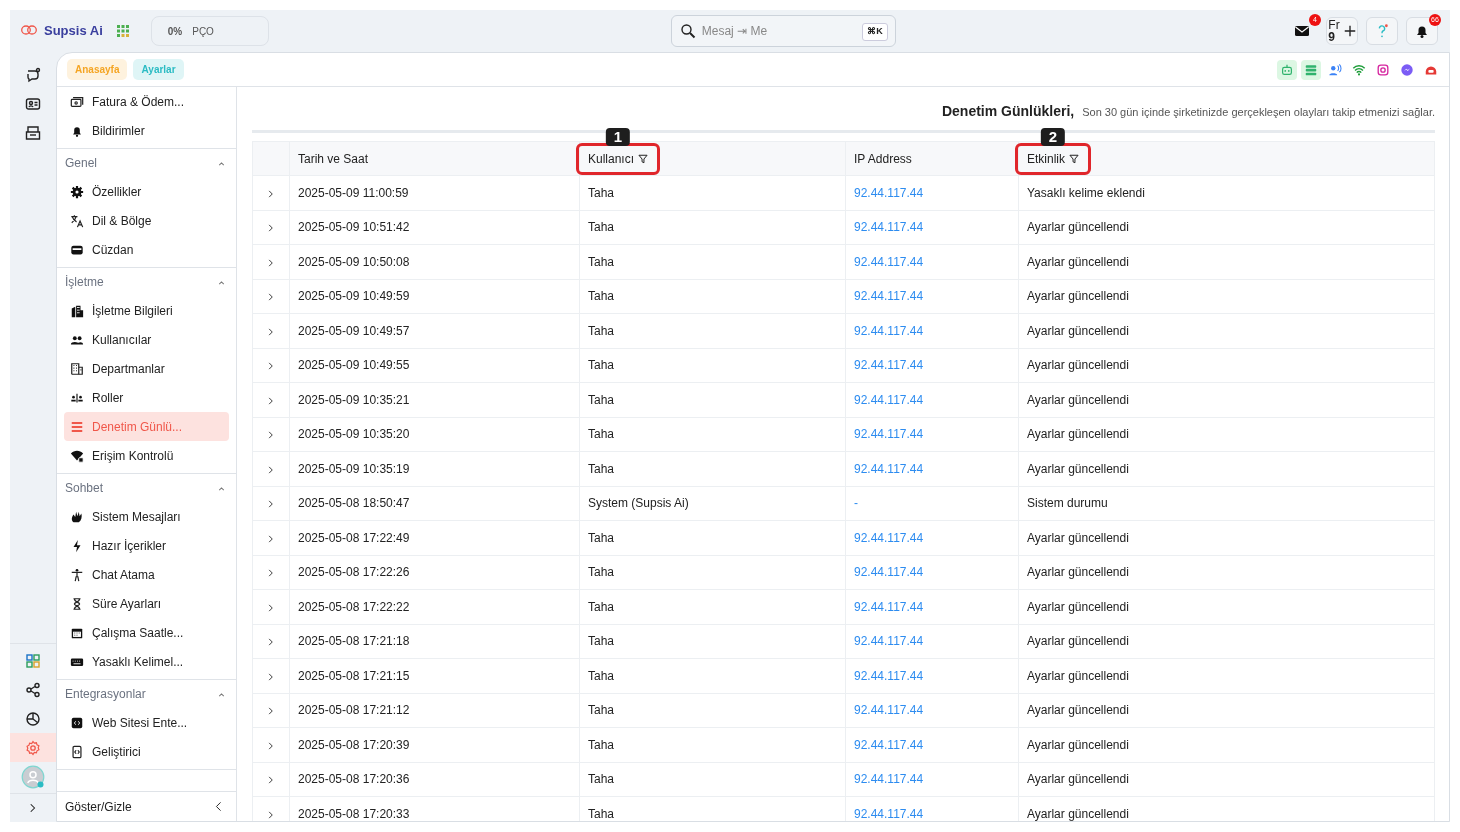 The width and height of the screenshot is (1460, 832). What do you see at coordinates (1349, 31) in the screenshot?
I see `plus-icon` at bounding box center [1349, 31].